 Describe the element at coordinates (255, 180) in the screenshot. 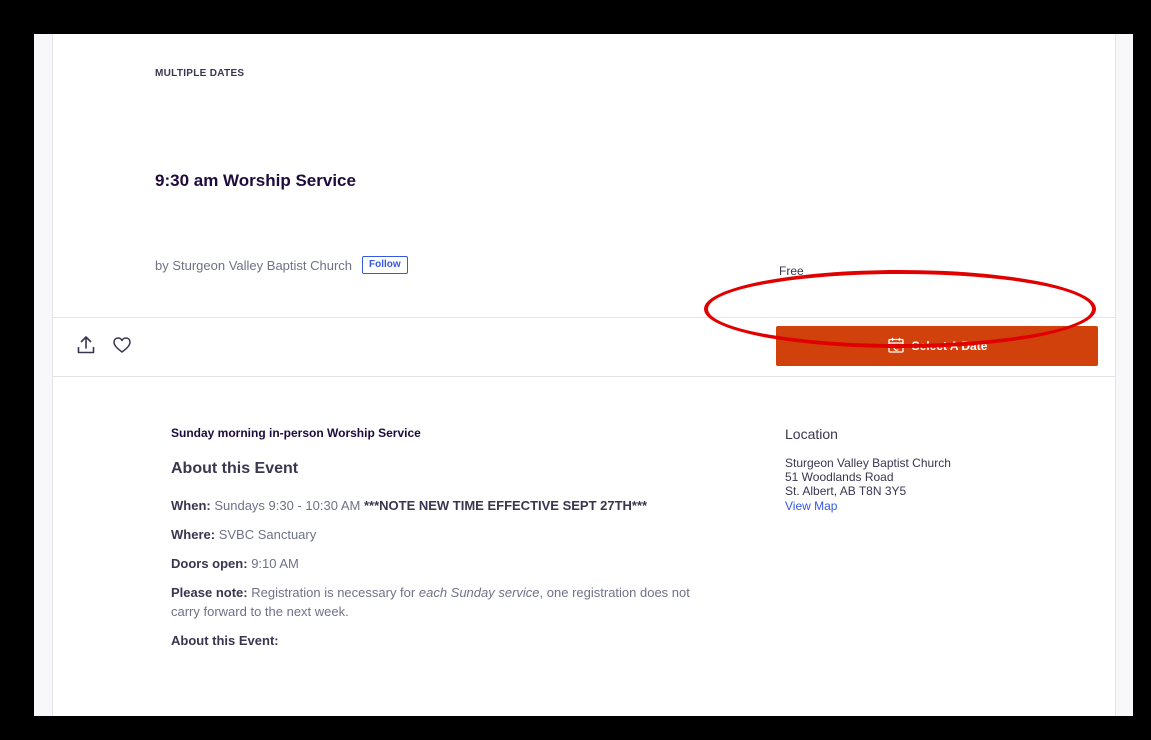

I see `event-title: 9:30 am Worship Service` at that location.